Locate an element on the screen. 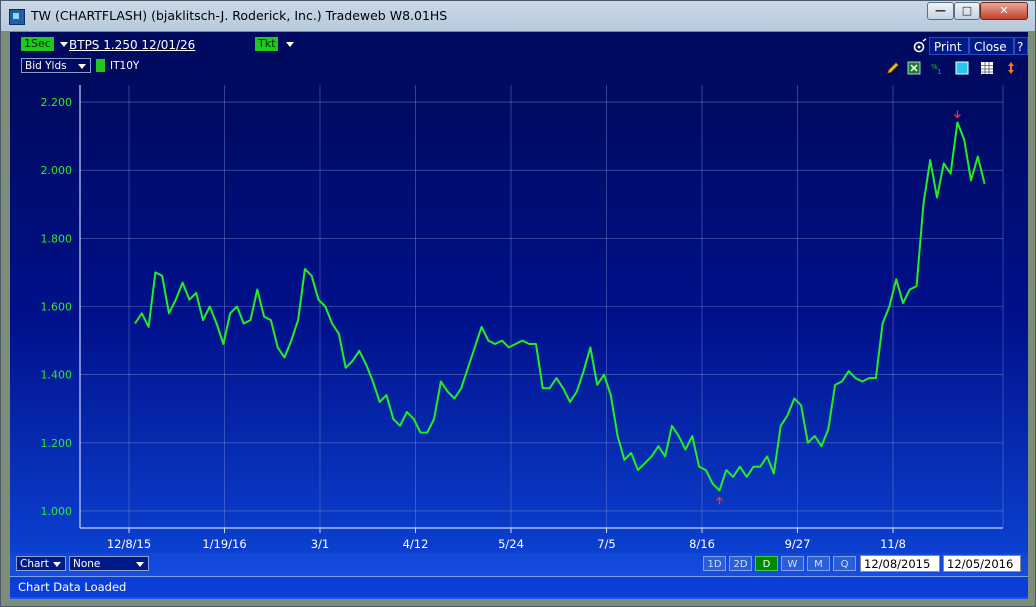 This screenshot has height=607, width=1036. window-close-button: ✕ is located at coordinates (1004, 11).